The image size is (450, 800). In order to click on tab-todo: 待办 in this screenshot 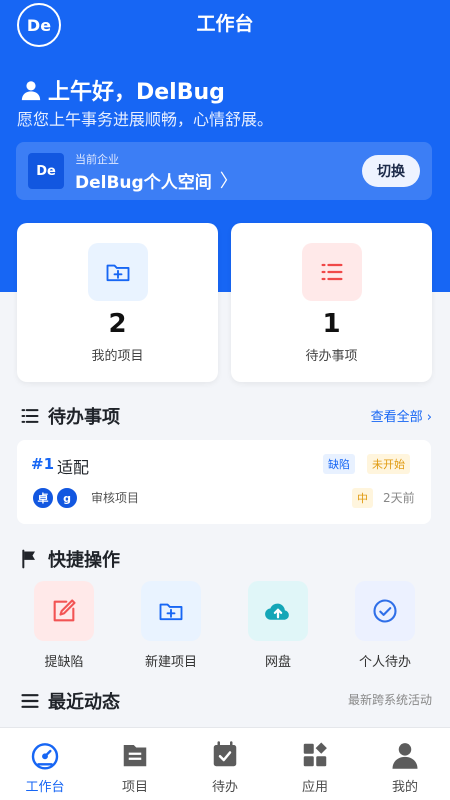, I will do `click(225, 764)`.